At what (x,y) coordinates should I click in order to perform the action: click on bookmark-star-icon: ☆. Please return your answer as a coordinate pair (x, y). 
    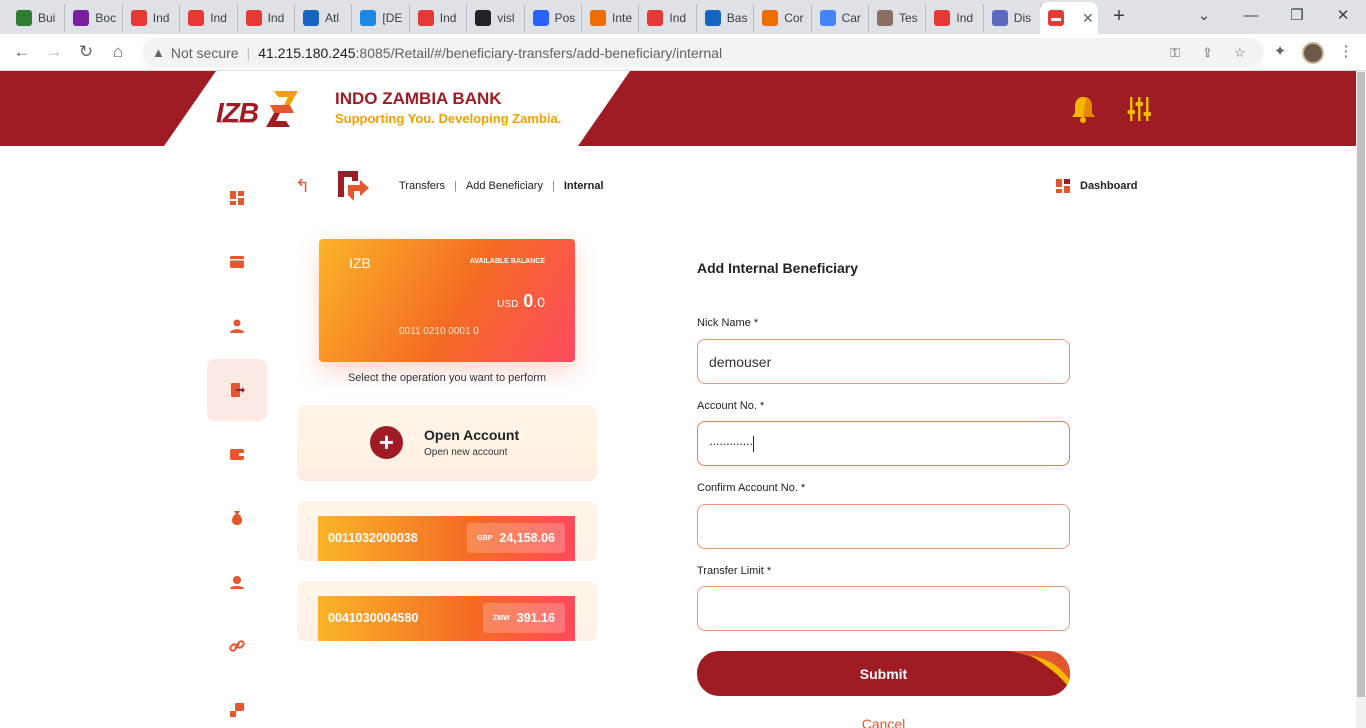
    Looking at the image, I should click on (1240, 53).